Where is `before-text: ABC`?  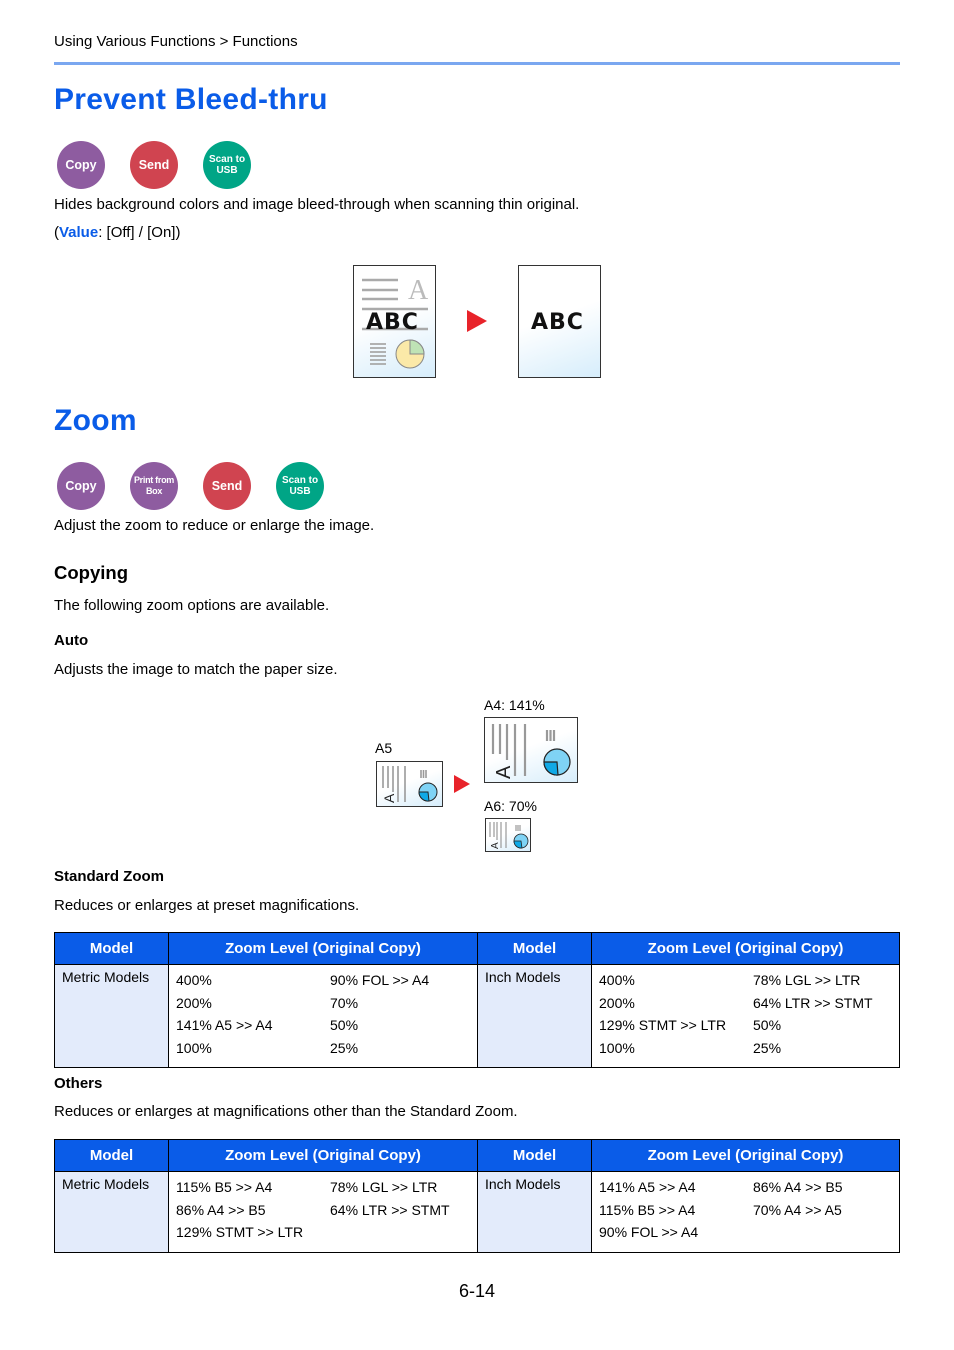
before-text: ABC is located at coordinates (392, 322).